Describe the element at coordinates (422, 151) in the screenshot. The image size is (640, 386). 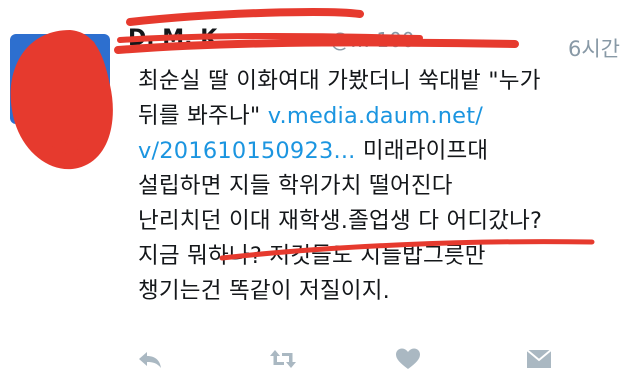
I see `tweet-text-segment: 미래라이프대` at that location.